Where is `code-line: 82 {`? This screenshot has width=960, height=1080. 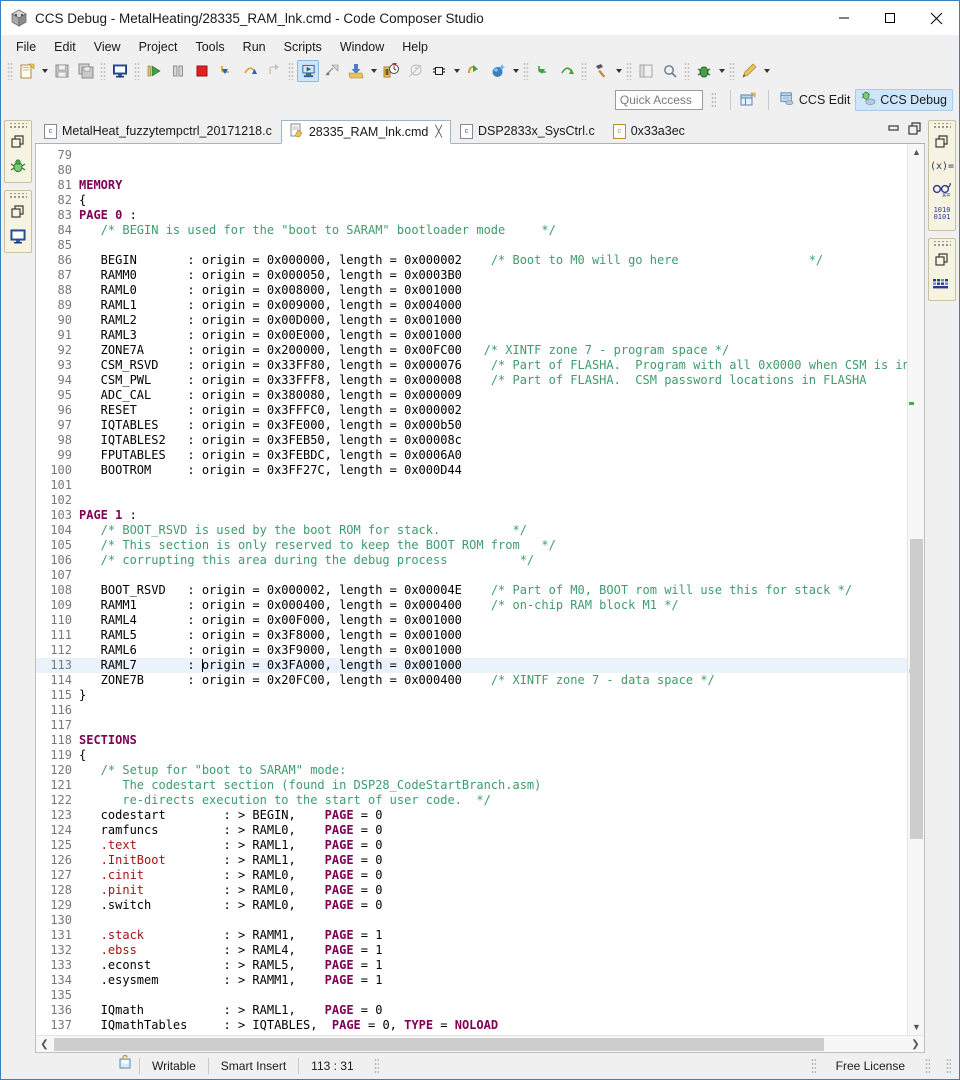 code-line: 82 { is located at coordinates (471, 200).